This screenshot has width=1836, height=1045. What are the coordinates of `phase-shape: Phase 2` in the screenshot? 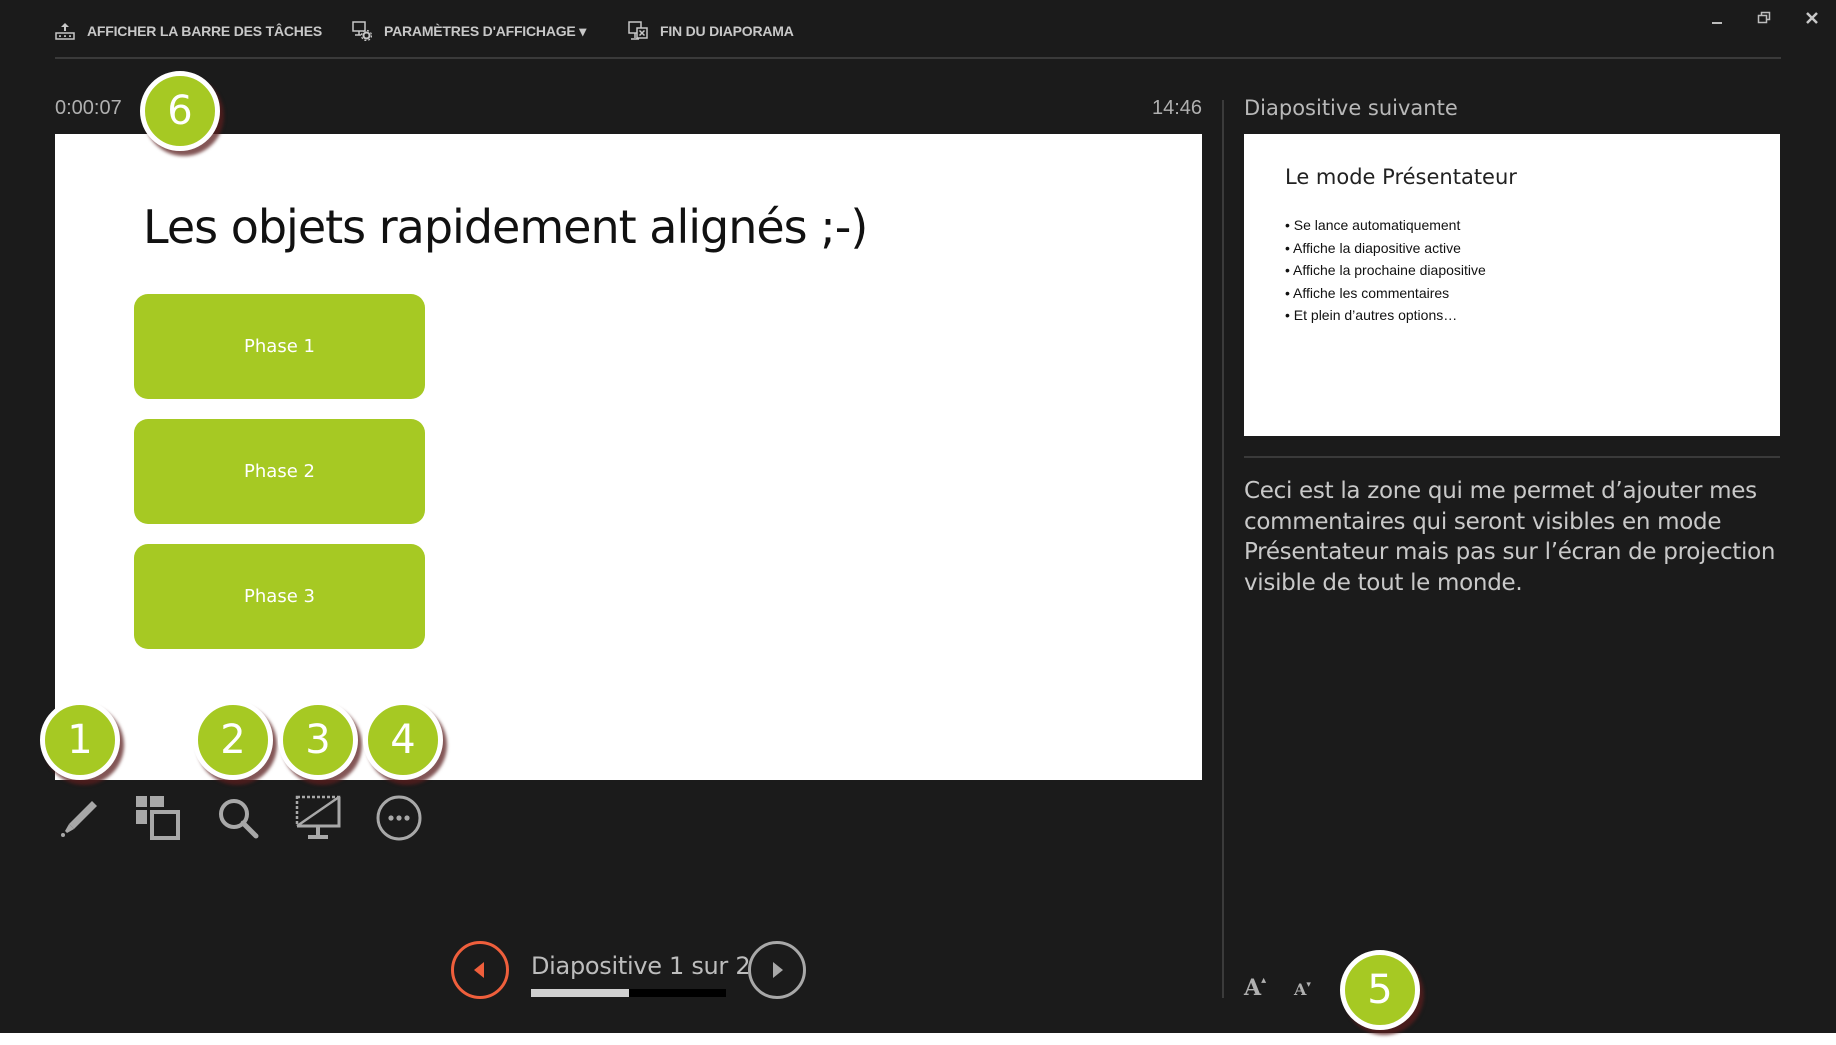 It's located at (279, 471).